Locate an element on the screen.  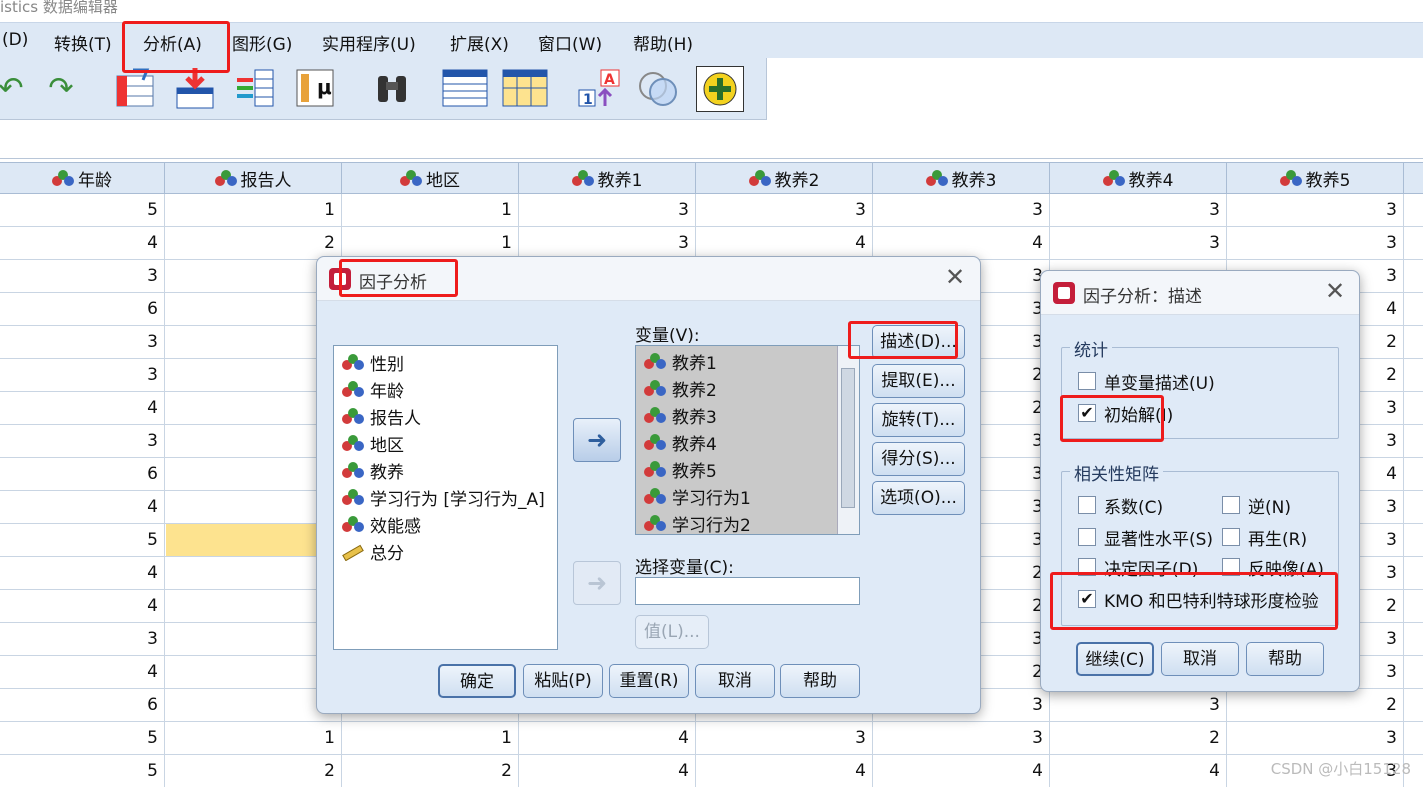
univariate-checkbox is located at coordinates (1087, 381).